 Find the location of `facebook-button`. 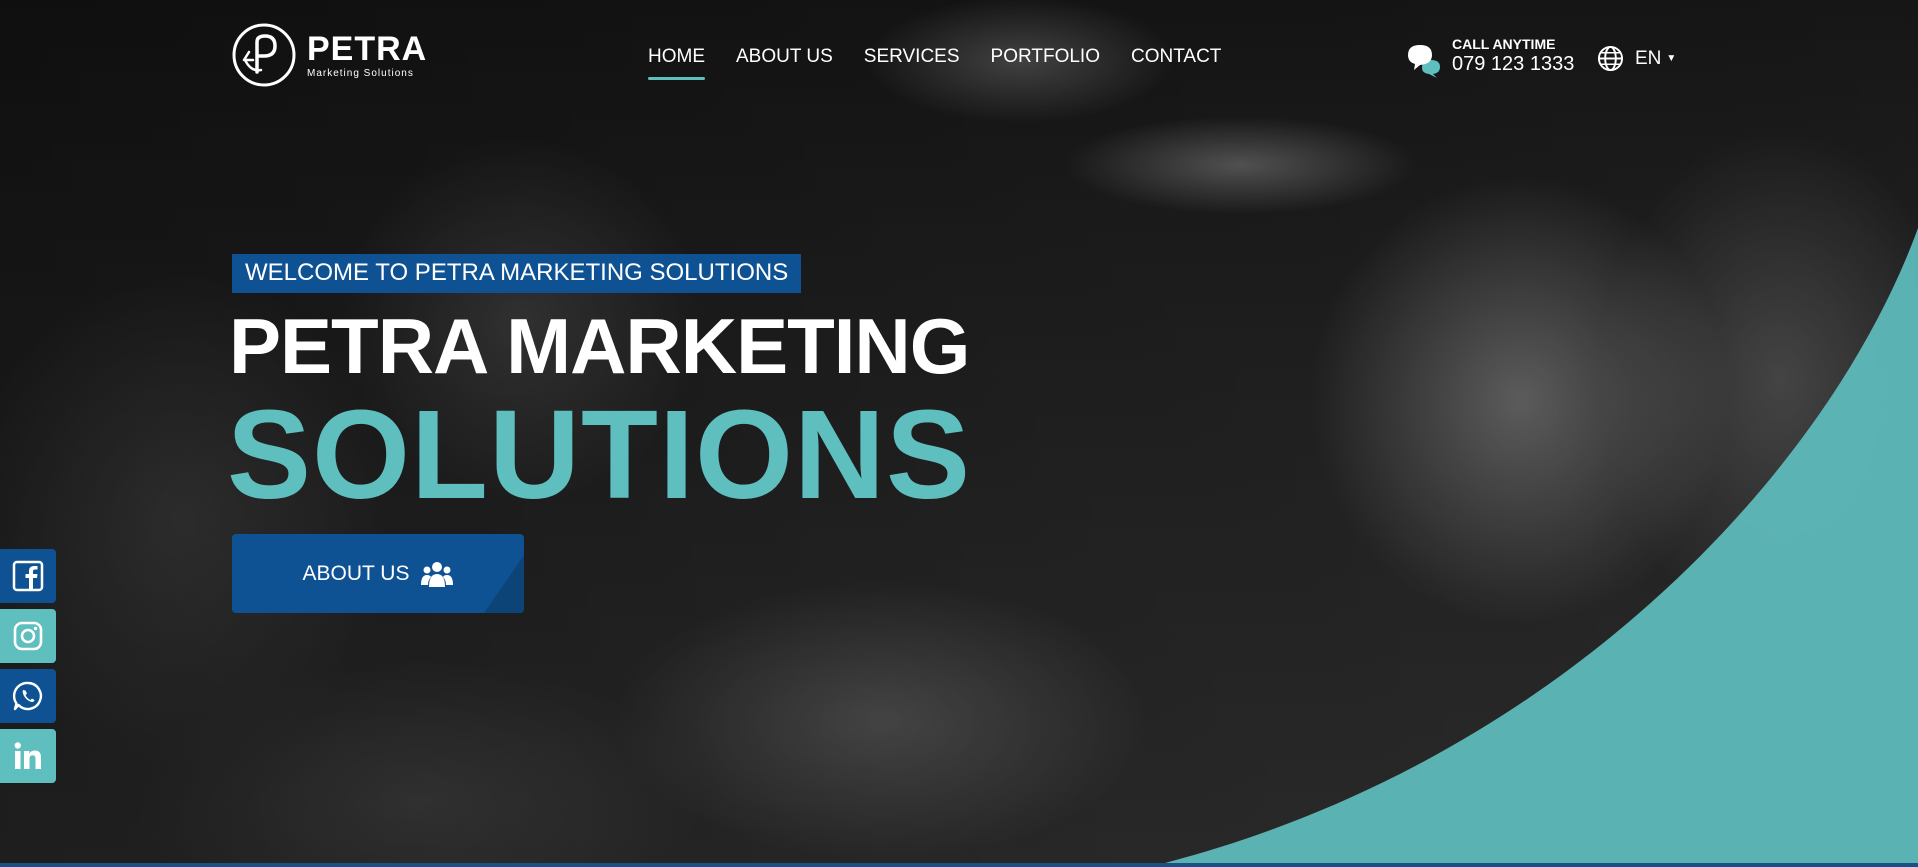

facebook-button is located at coordinates (28, 576).